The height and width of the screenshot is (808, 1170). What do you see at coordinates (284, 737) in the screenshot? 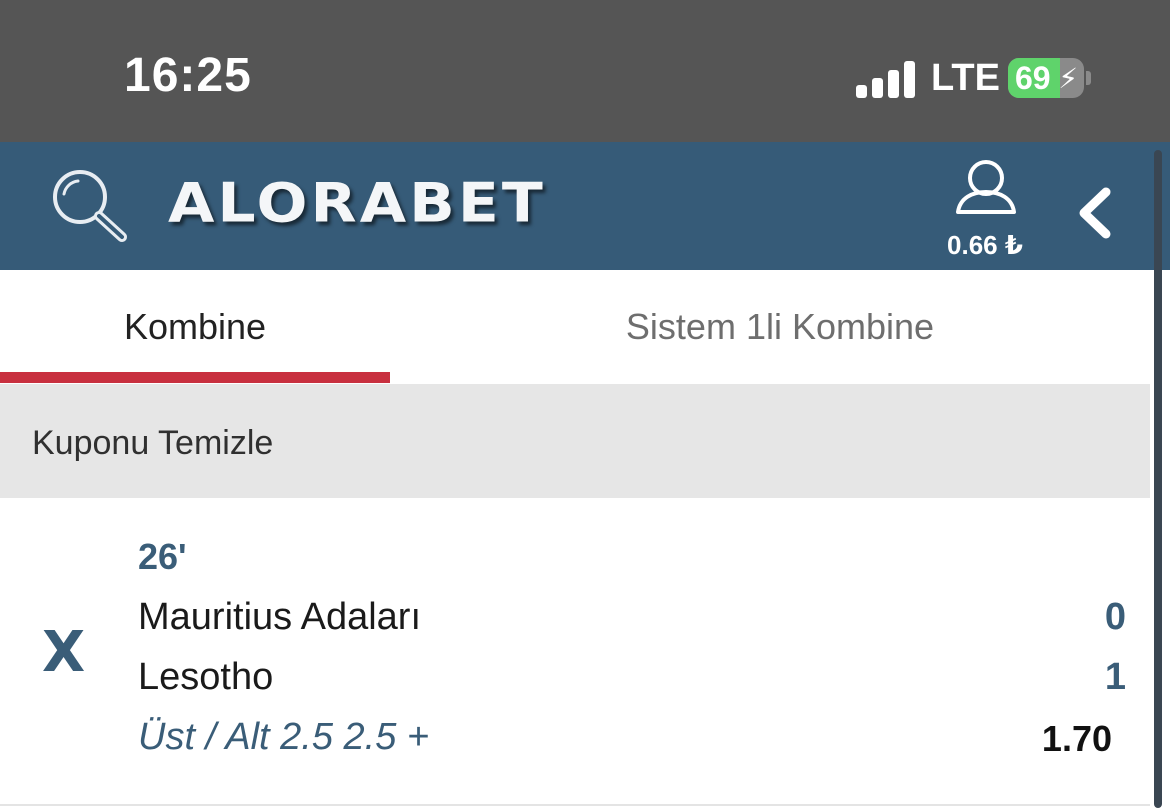
I see `bet-market: Üst / Alt 2.5 2.5 +` at bounding box center [284, 737].